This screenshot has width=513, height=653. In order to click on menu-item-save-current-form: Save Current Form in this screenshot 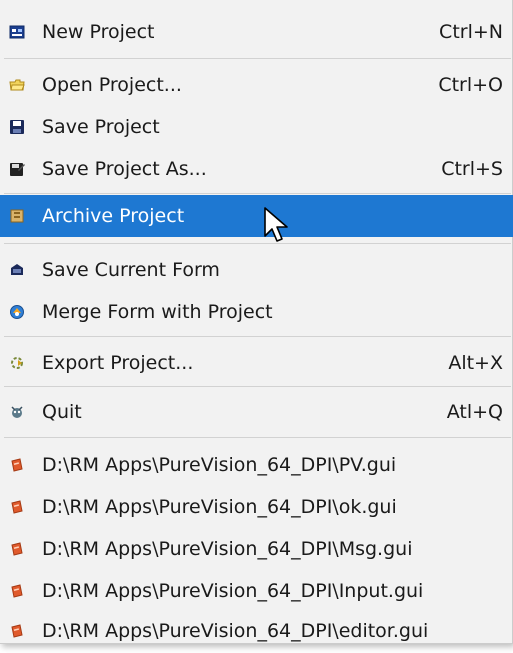, I will do `click(256, 270)`.